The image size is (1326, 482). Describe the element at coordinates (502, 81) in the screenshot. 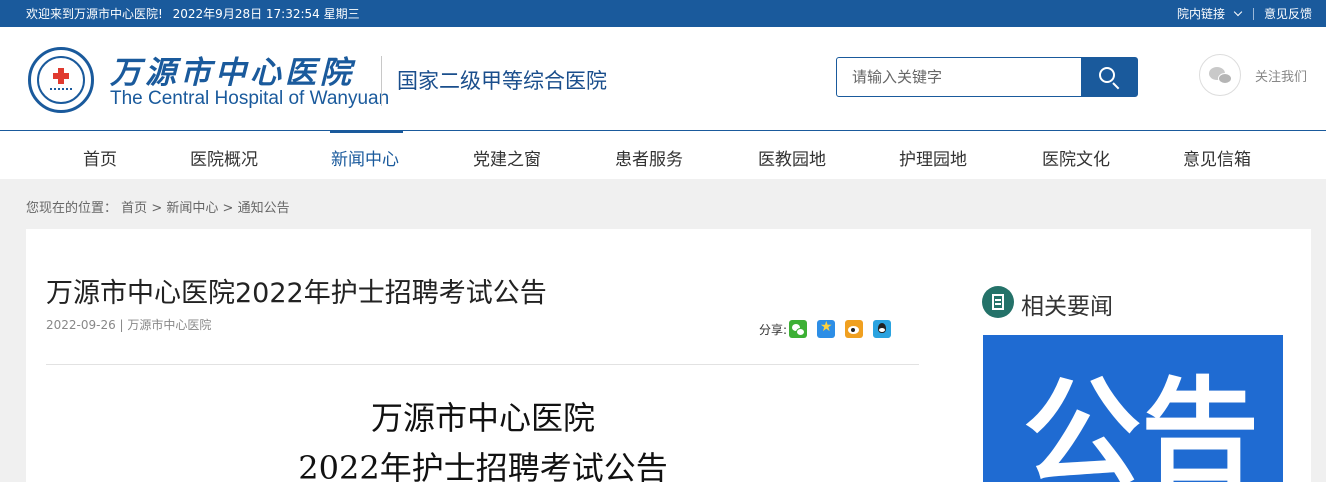

I see `hospital-grade: 国家二级甲等综合医院` at that location.